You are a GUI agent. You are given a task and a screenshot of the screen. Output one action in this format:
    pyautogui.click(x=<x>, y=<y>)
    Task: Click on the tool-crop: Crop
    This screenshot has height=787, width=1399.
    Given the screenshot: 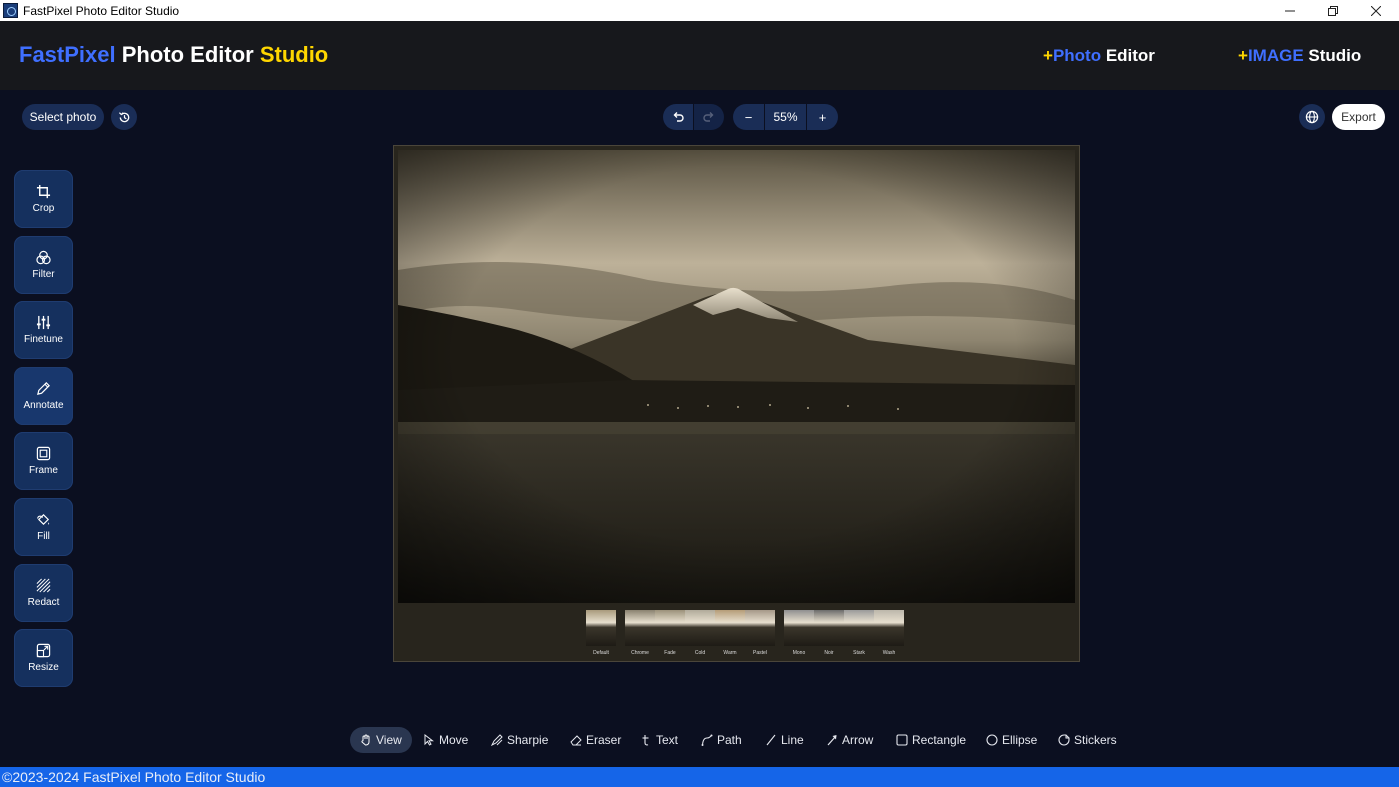 What is the action you would take?
    pyautogui.click(x=43, y=199)
    